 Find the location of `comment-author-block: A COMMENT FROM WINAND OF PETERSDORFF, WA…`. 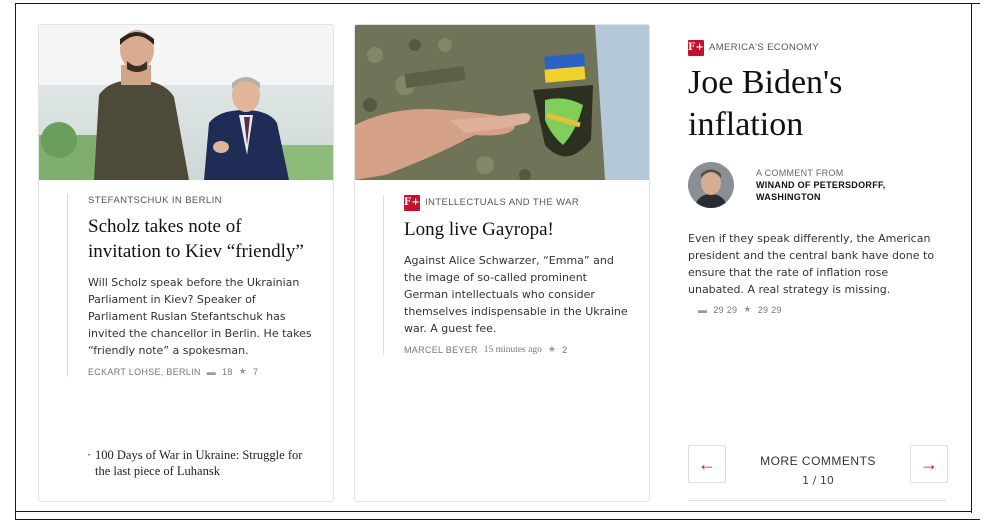

comment-author-block: A COMMENT FROM WINAND OF PETERSDORFF, WA… is located at coordinates (818, 185).